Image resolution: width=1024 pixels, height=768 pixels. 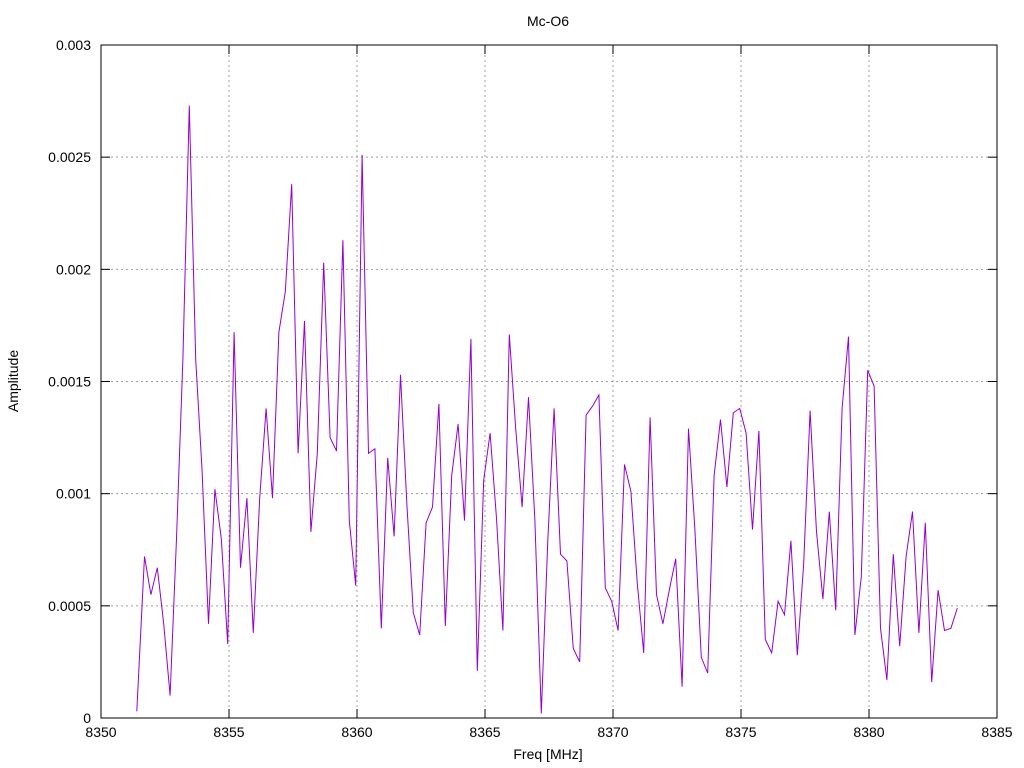 I want to click on y-tick-labels: 0 0.0005 0.001 0.0015 0.002 0.0025 0.003, so click(x=69, y=381).